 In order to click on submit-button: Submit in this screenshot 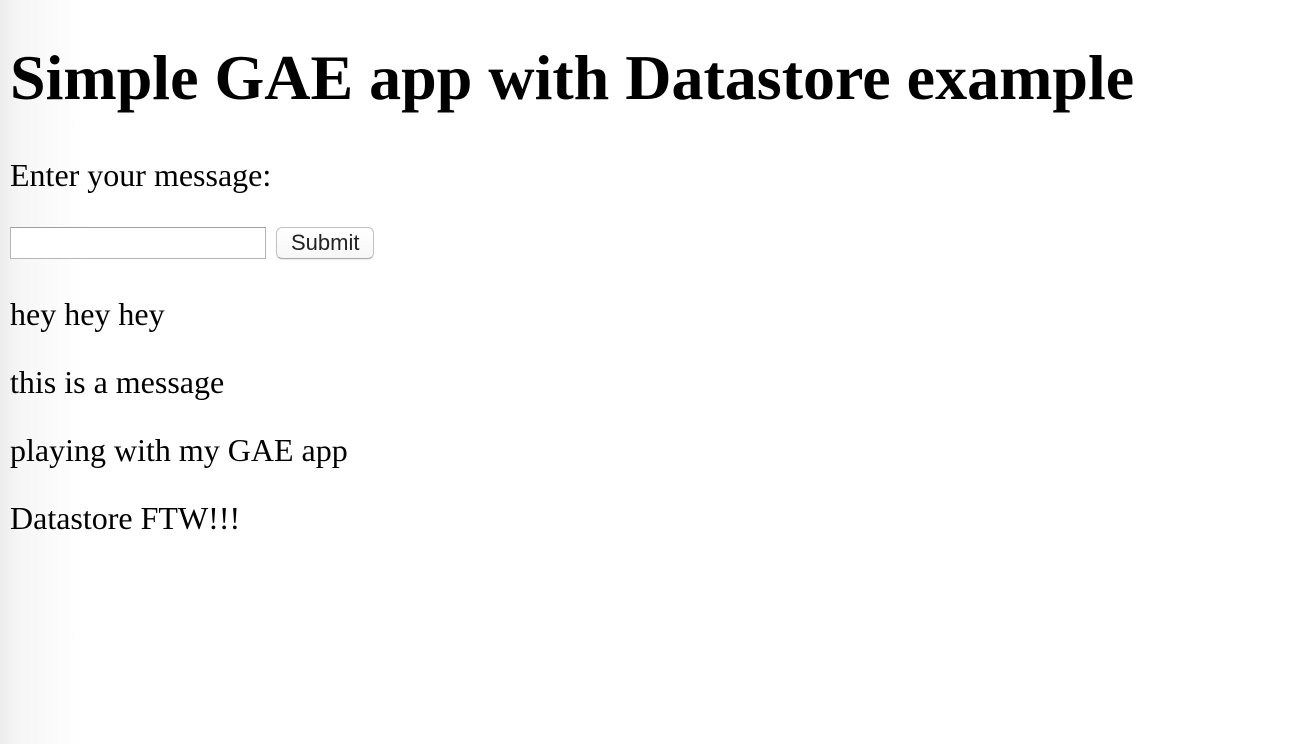, I will do `click(325, 243)`.